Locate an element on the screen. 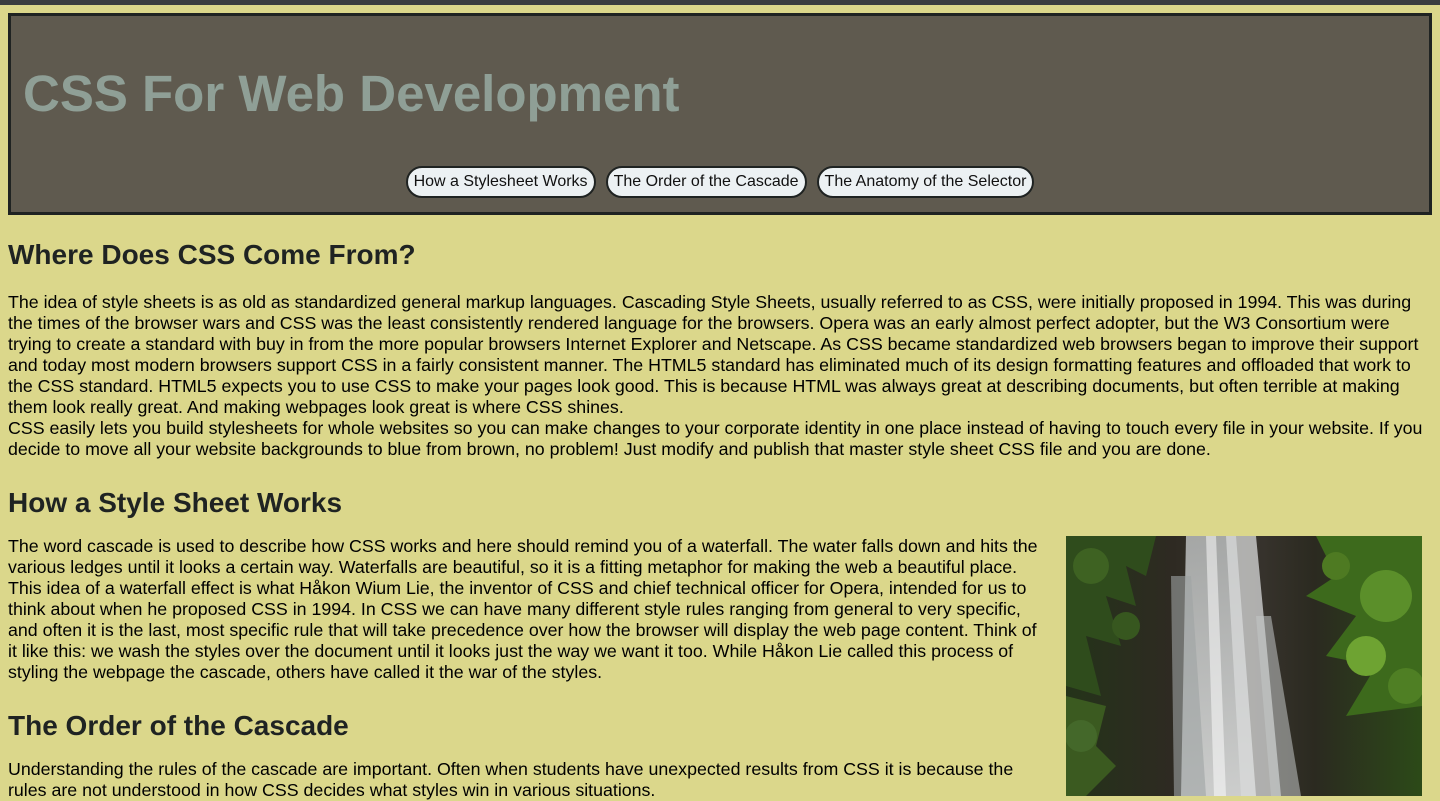 The image size is (1440, 801). browser-top-strip is located at coordinates (720, 2).